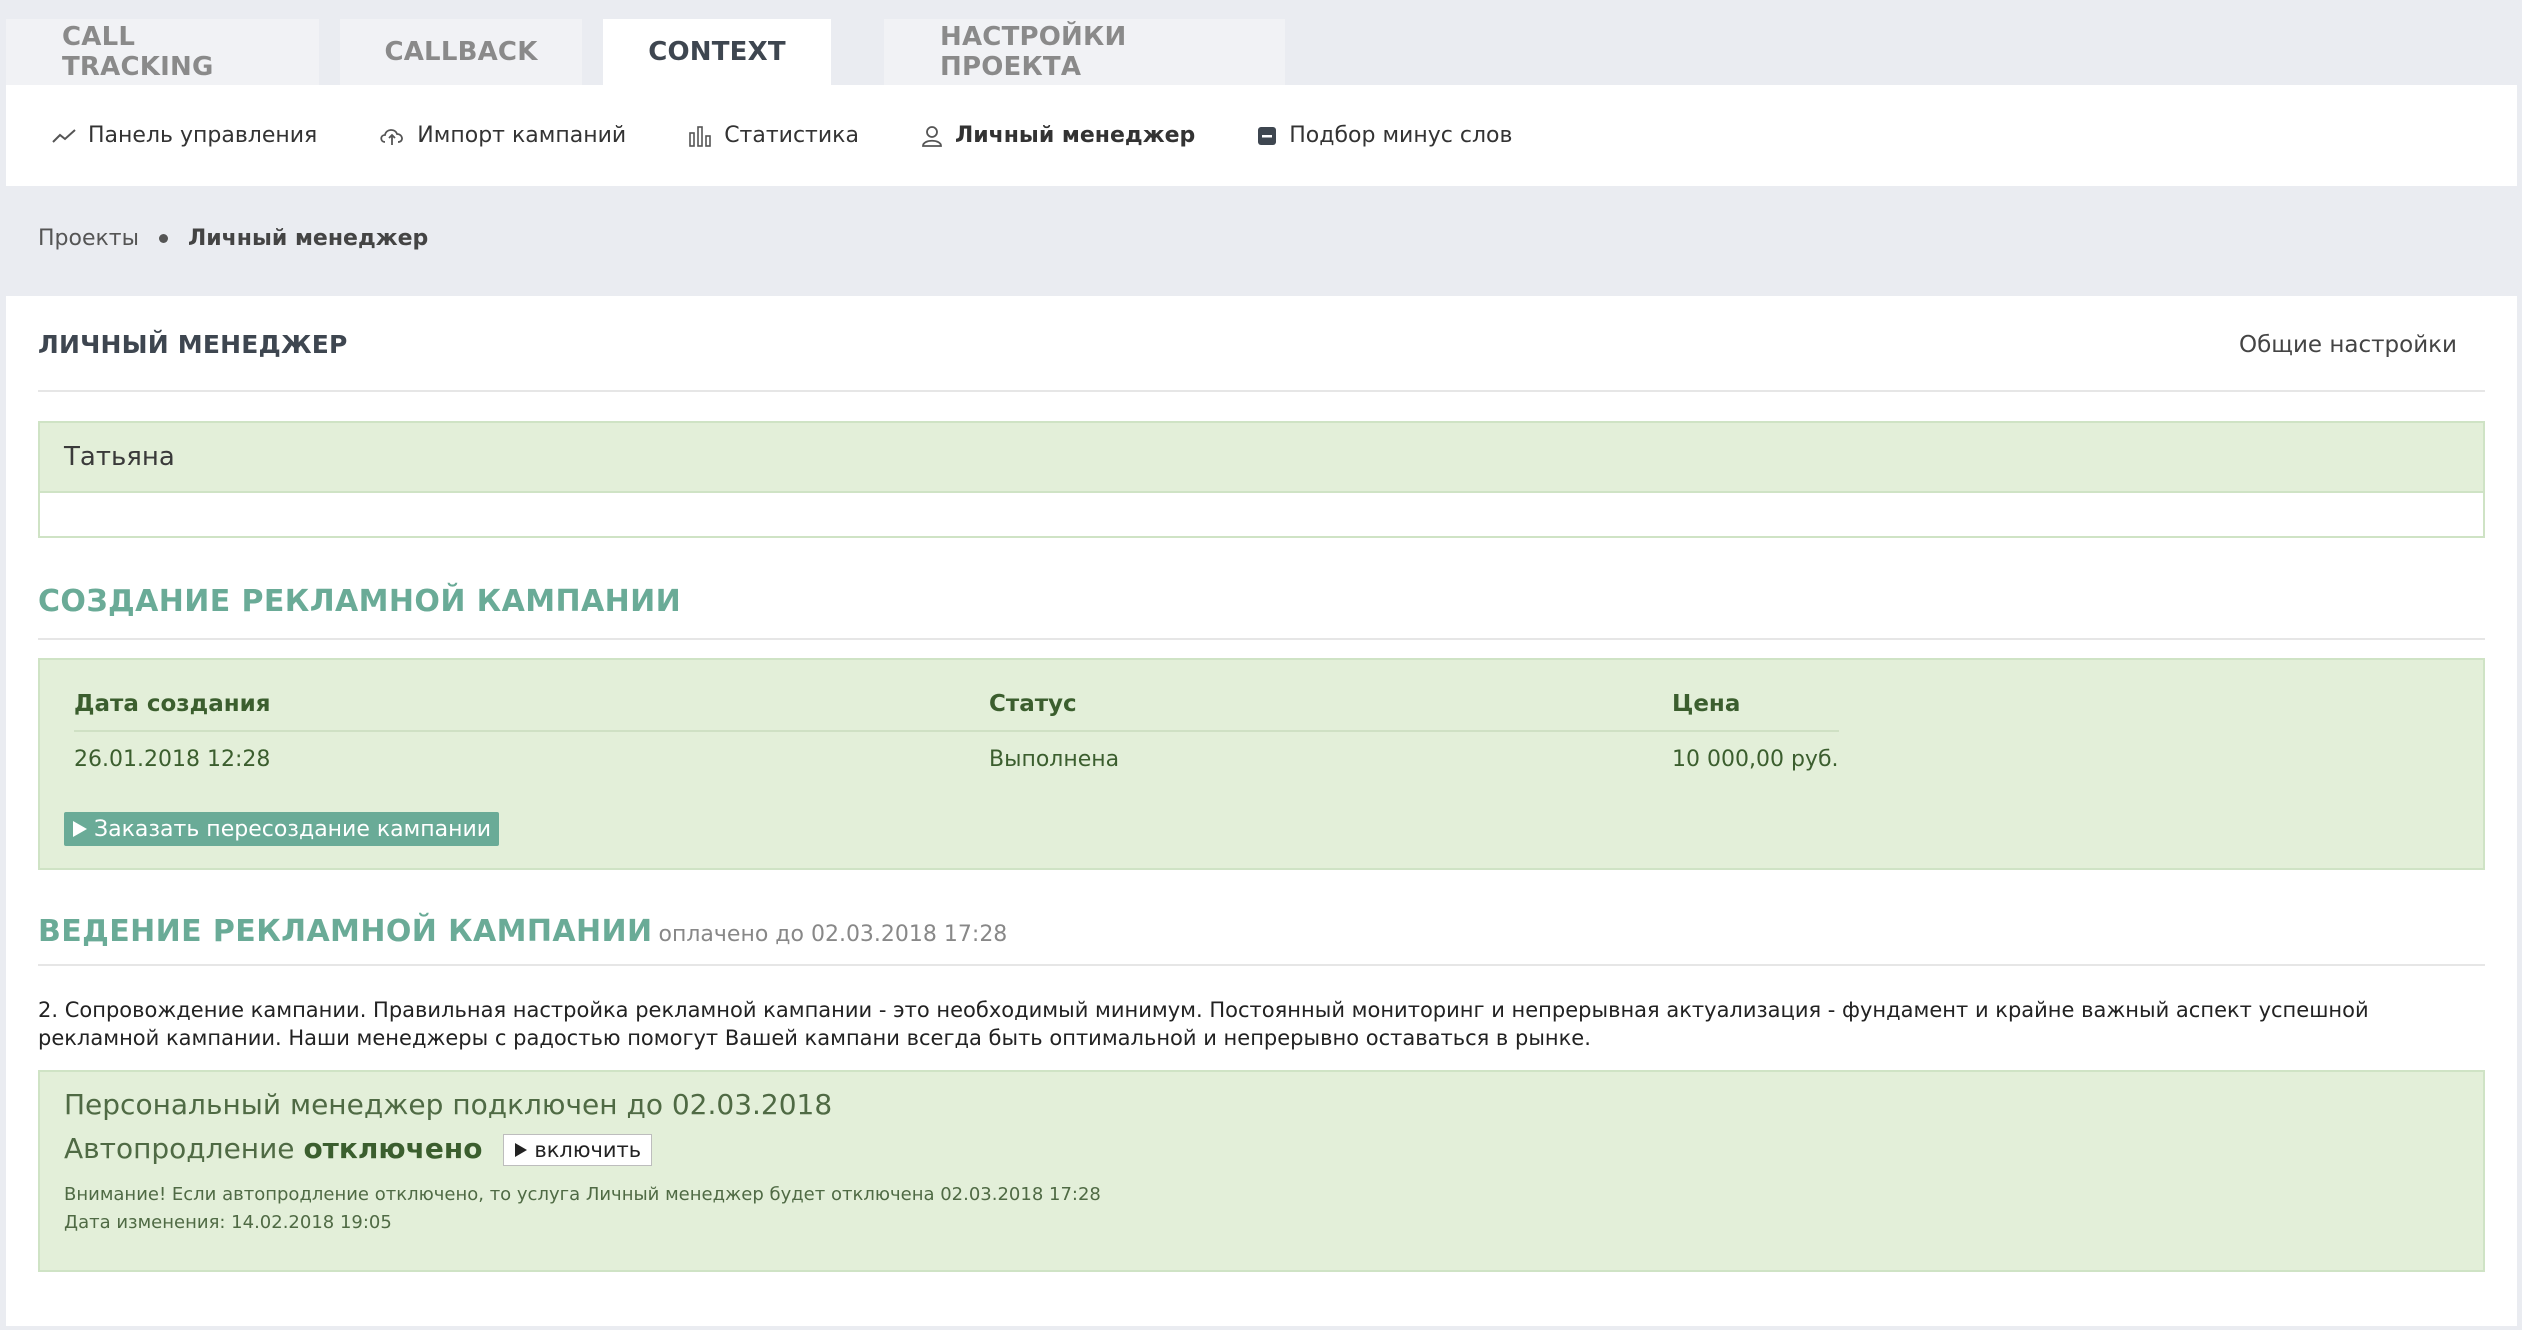  What do you see at coordinates (64, 135) in the screenshot?
I see `trend-line-icon` at bounding box center [64, 135].